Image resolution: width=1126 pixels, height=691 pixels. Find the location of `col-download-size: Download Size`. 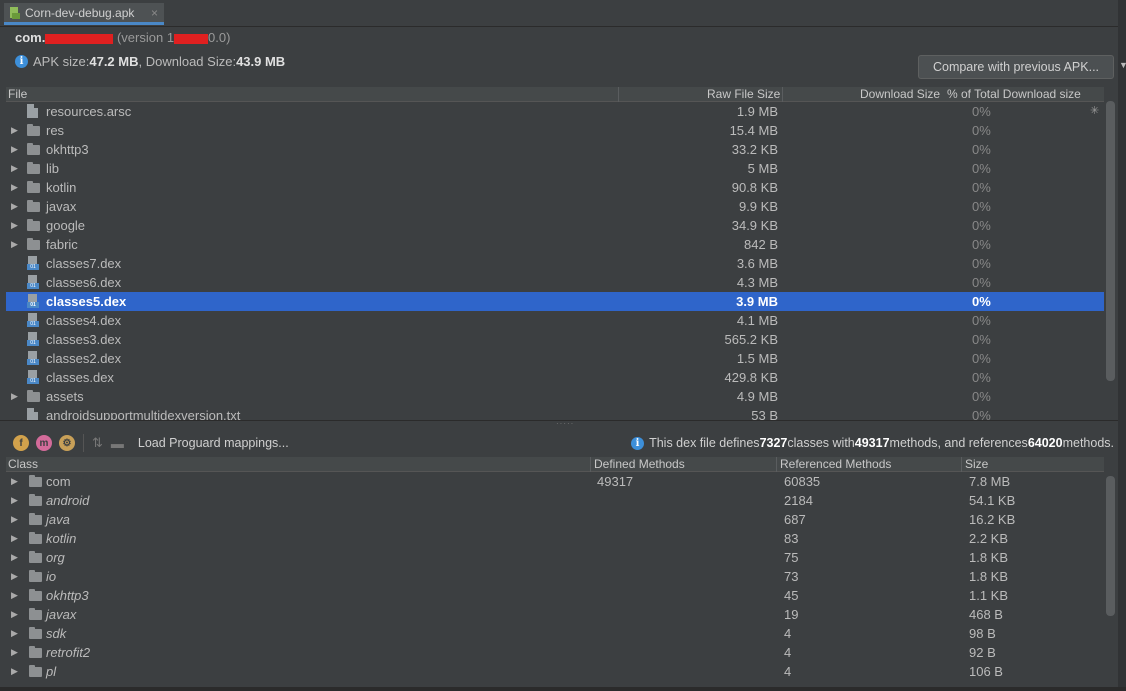

col-download-size: Download Size is located at coordinates (900, 94).